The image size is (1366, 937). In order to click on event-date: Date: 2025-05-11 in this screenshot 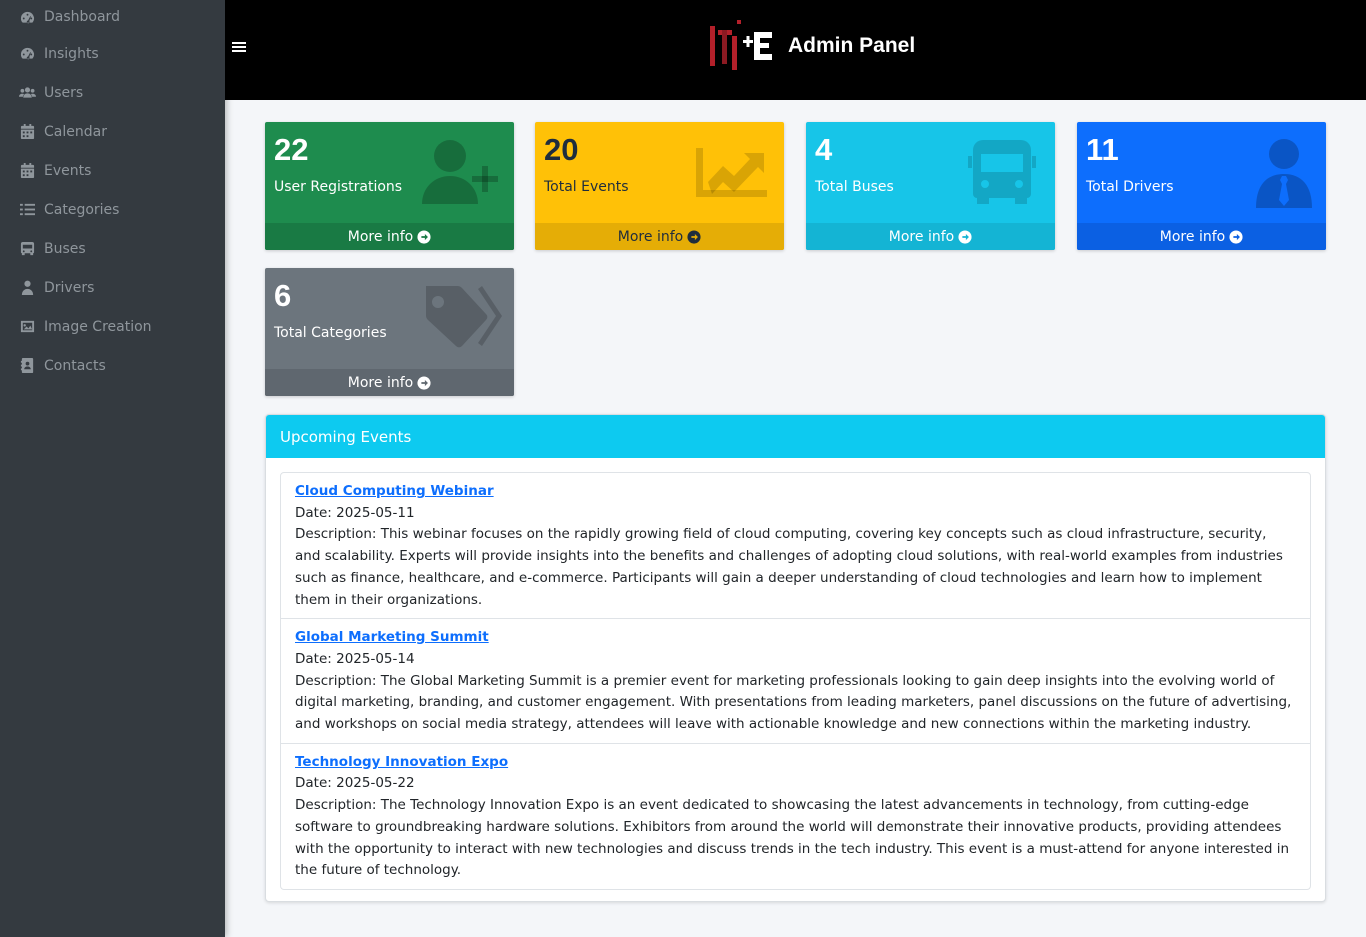, I will do `click(355, 512)`.